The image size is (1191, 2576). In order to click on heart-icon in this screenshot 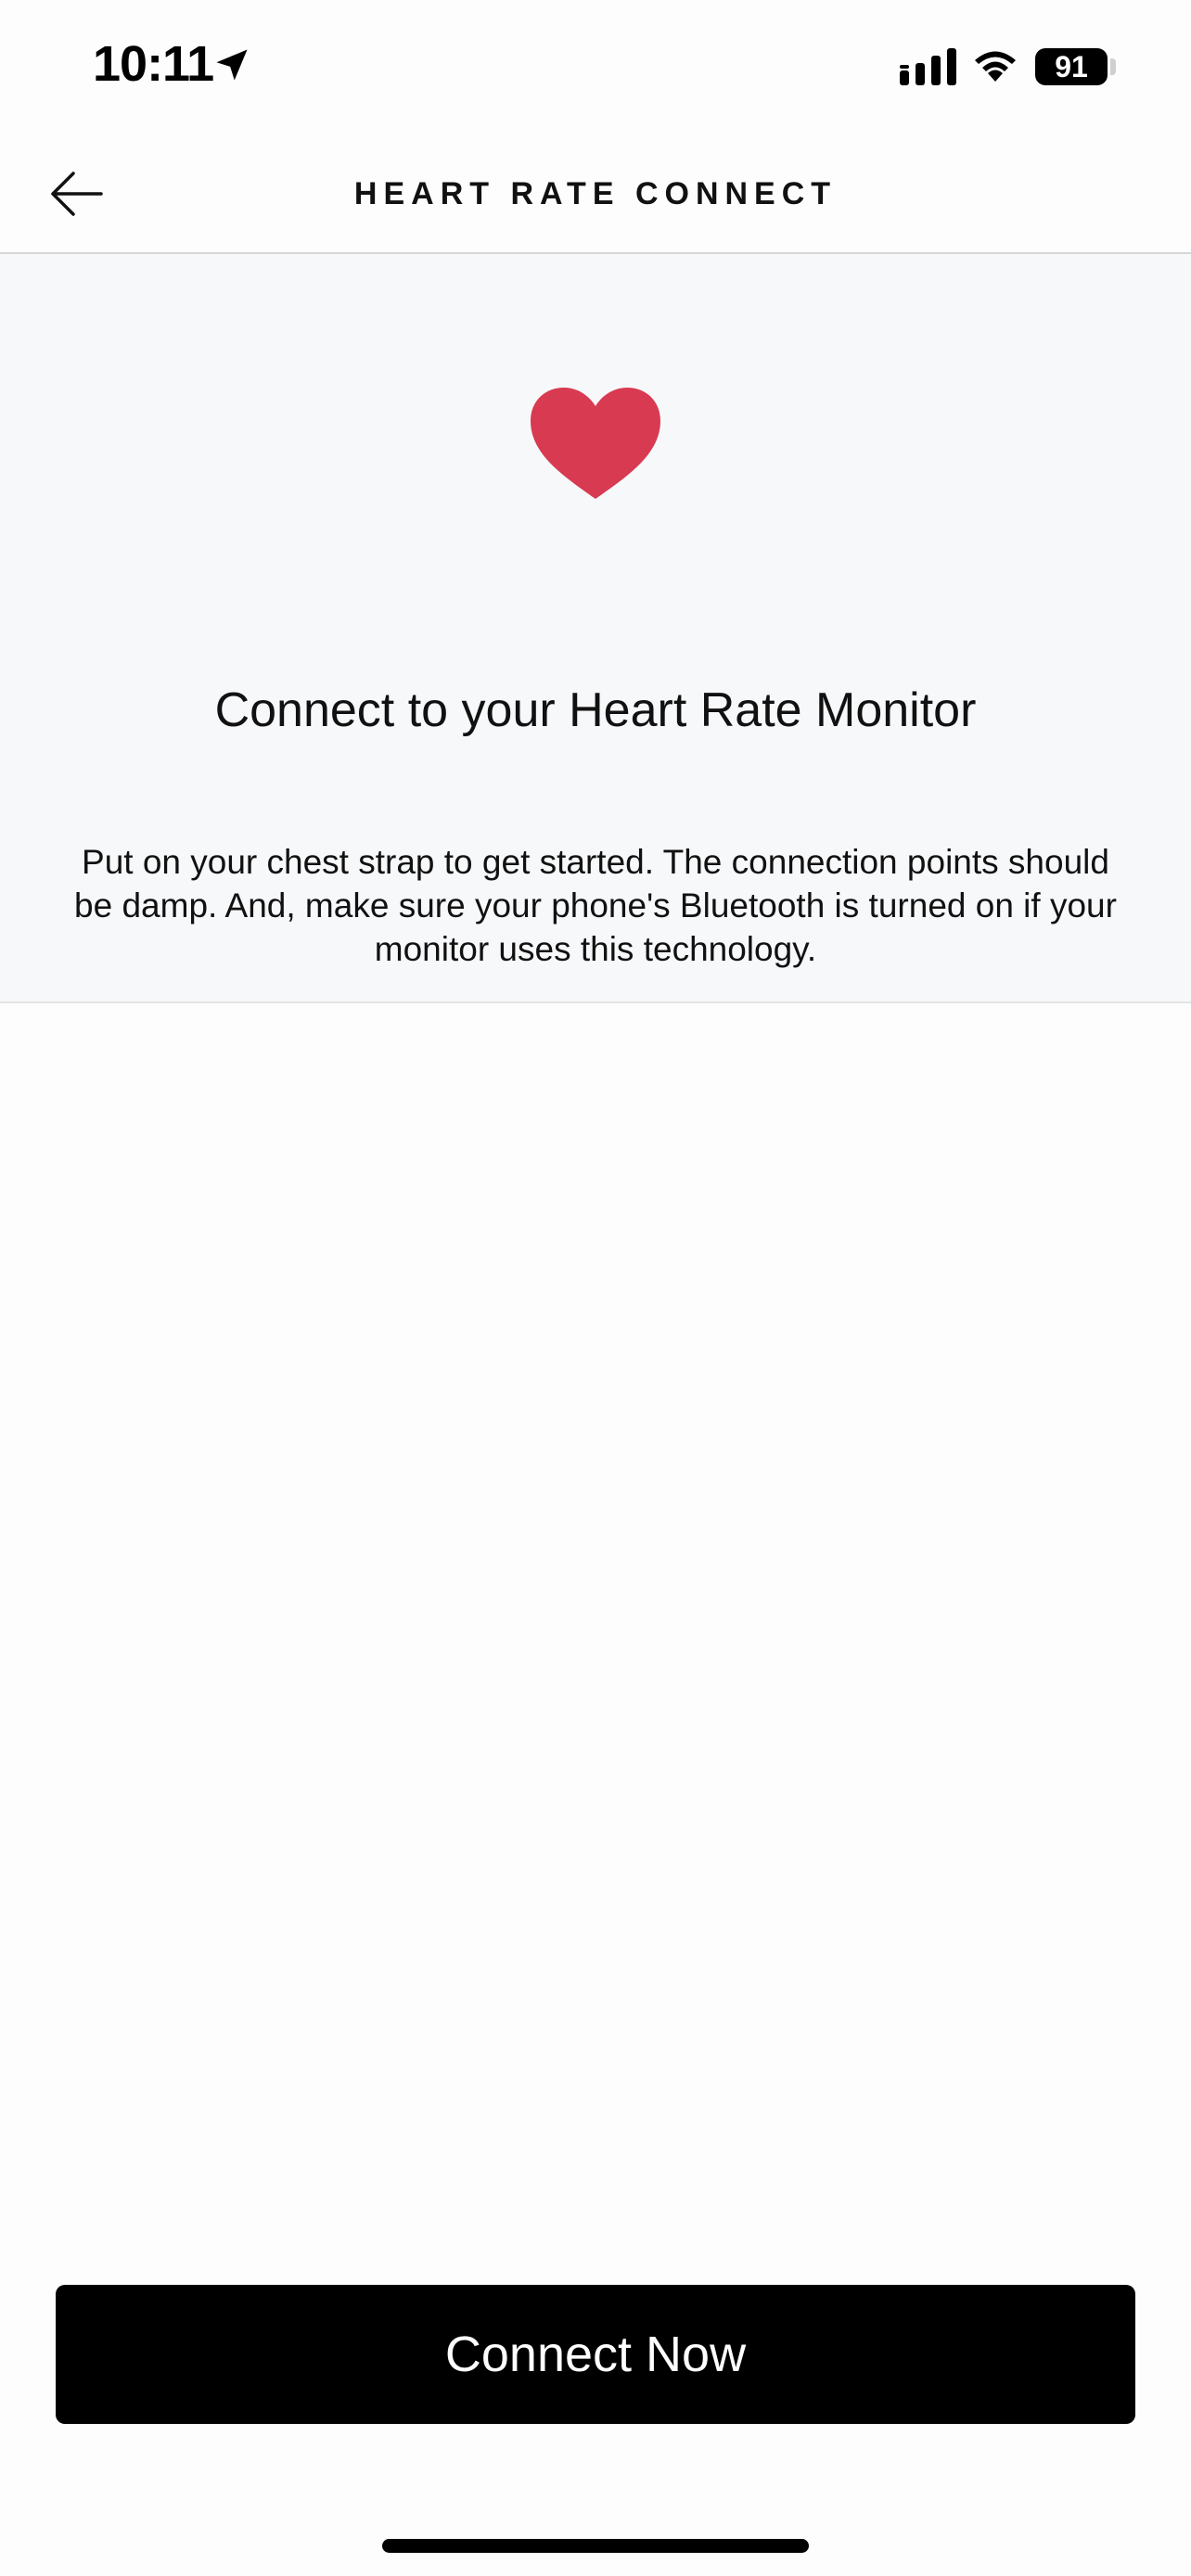, I will do `click(595, 443)`.